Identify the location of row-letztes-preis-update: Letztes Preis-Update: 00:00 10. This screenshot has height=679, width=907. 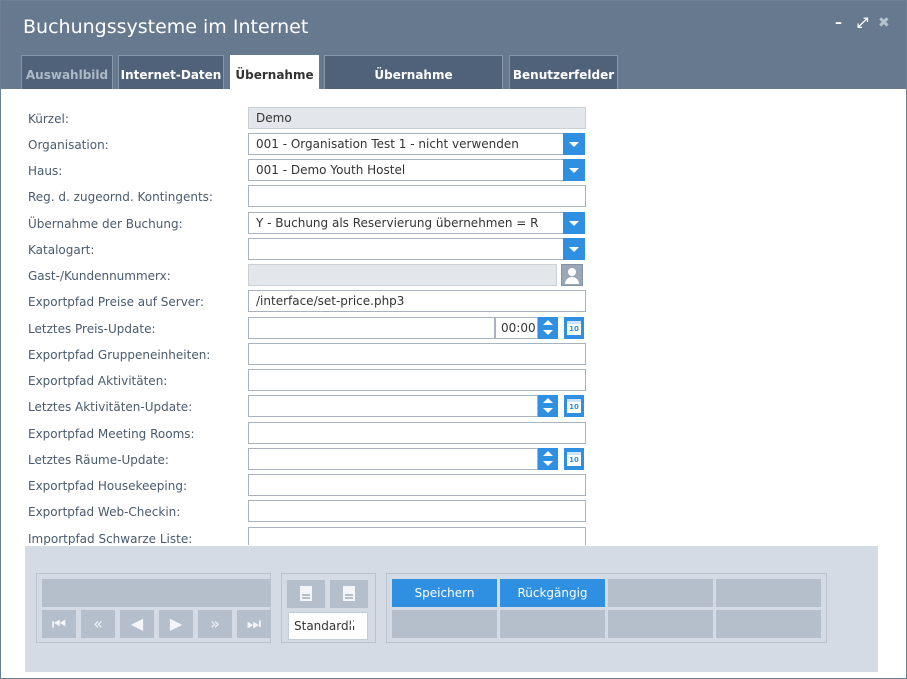
(453, 330).